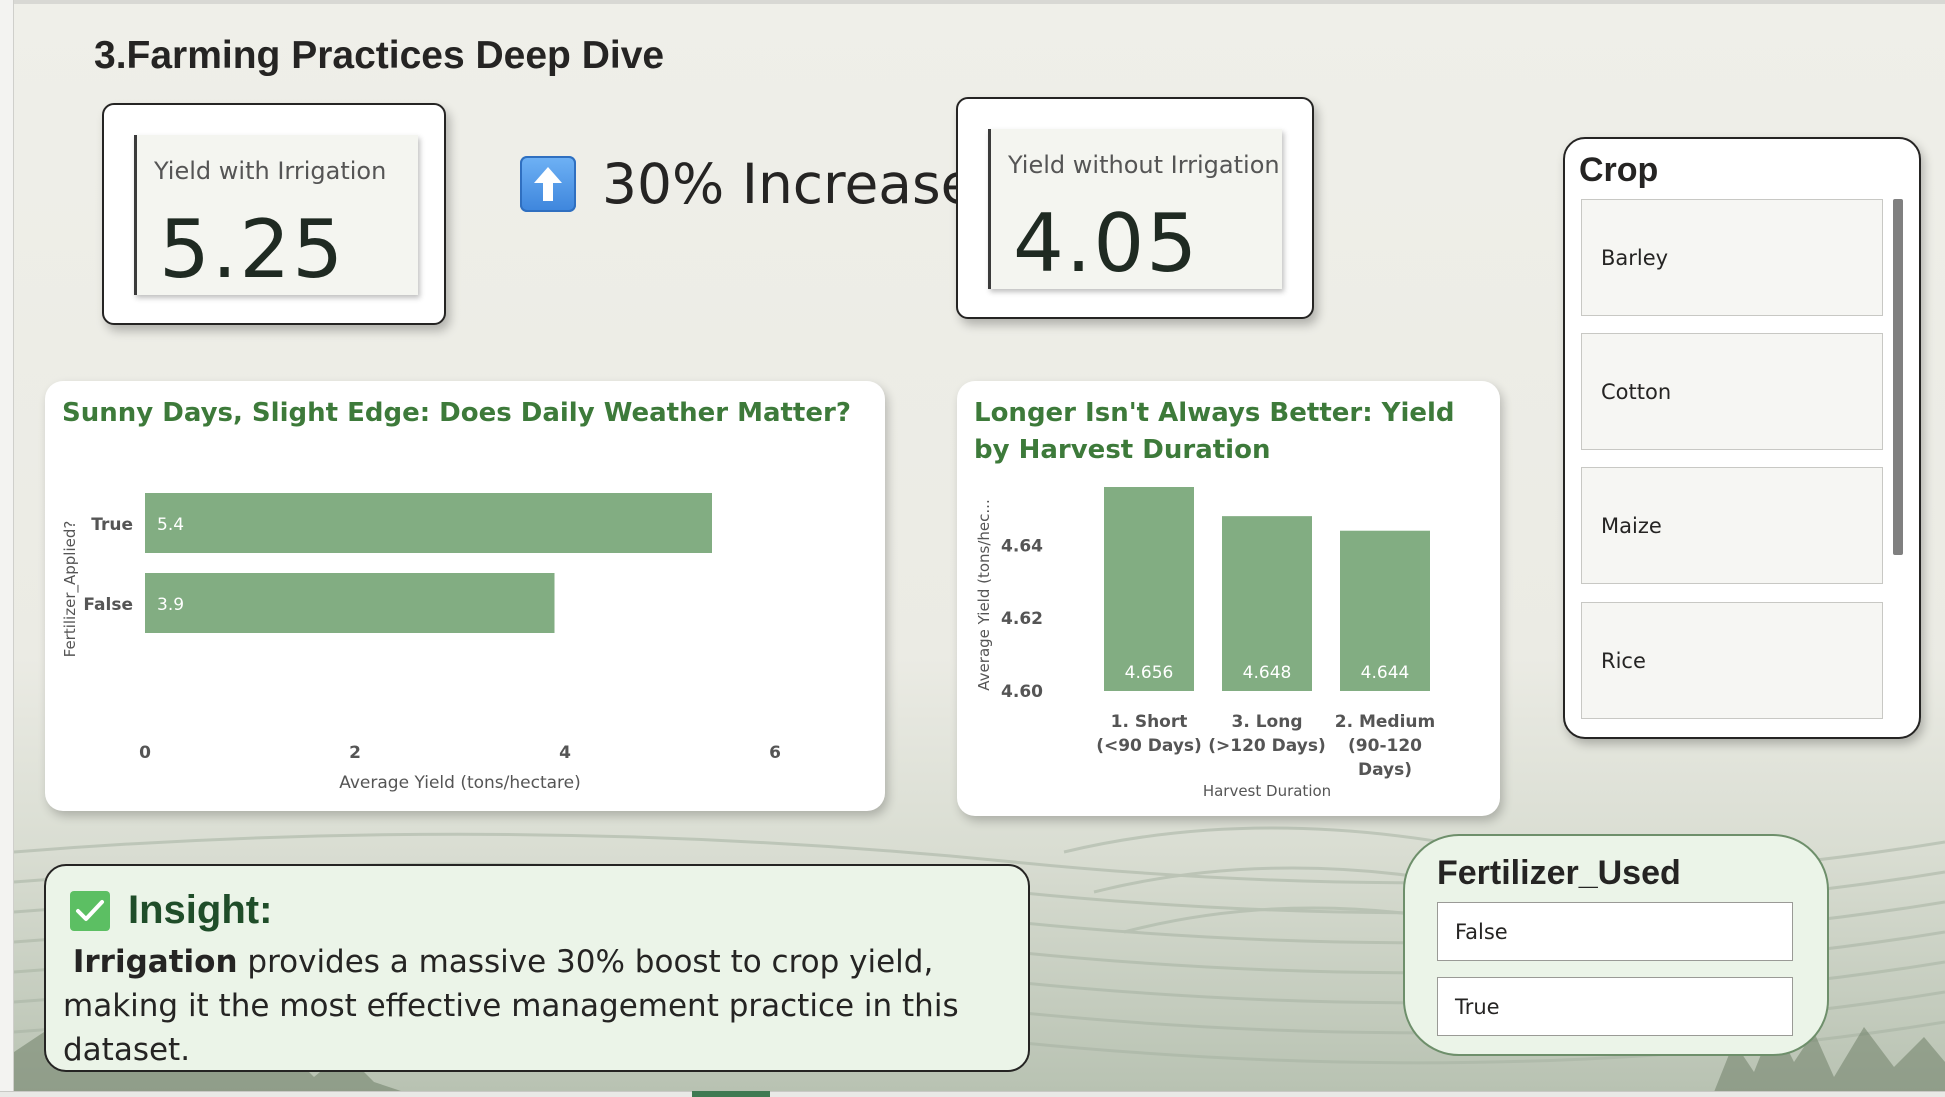 The width and height of the screenshot is (1945, 1097). Describe the element at coordinates (1898, 377) in the screenshot. I see `crop-slicer-scrollbar` at that location.